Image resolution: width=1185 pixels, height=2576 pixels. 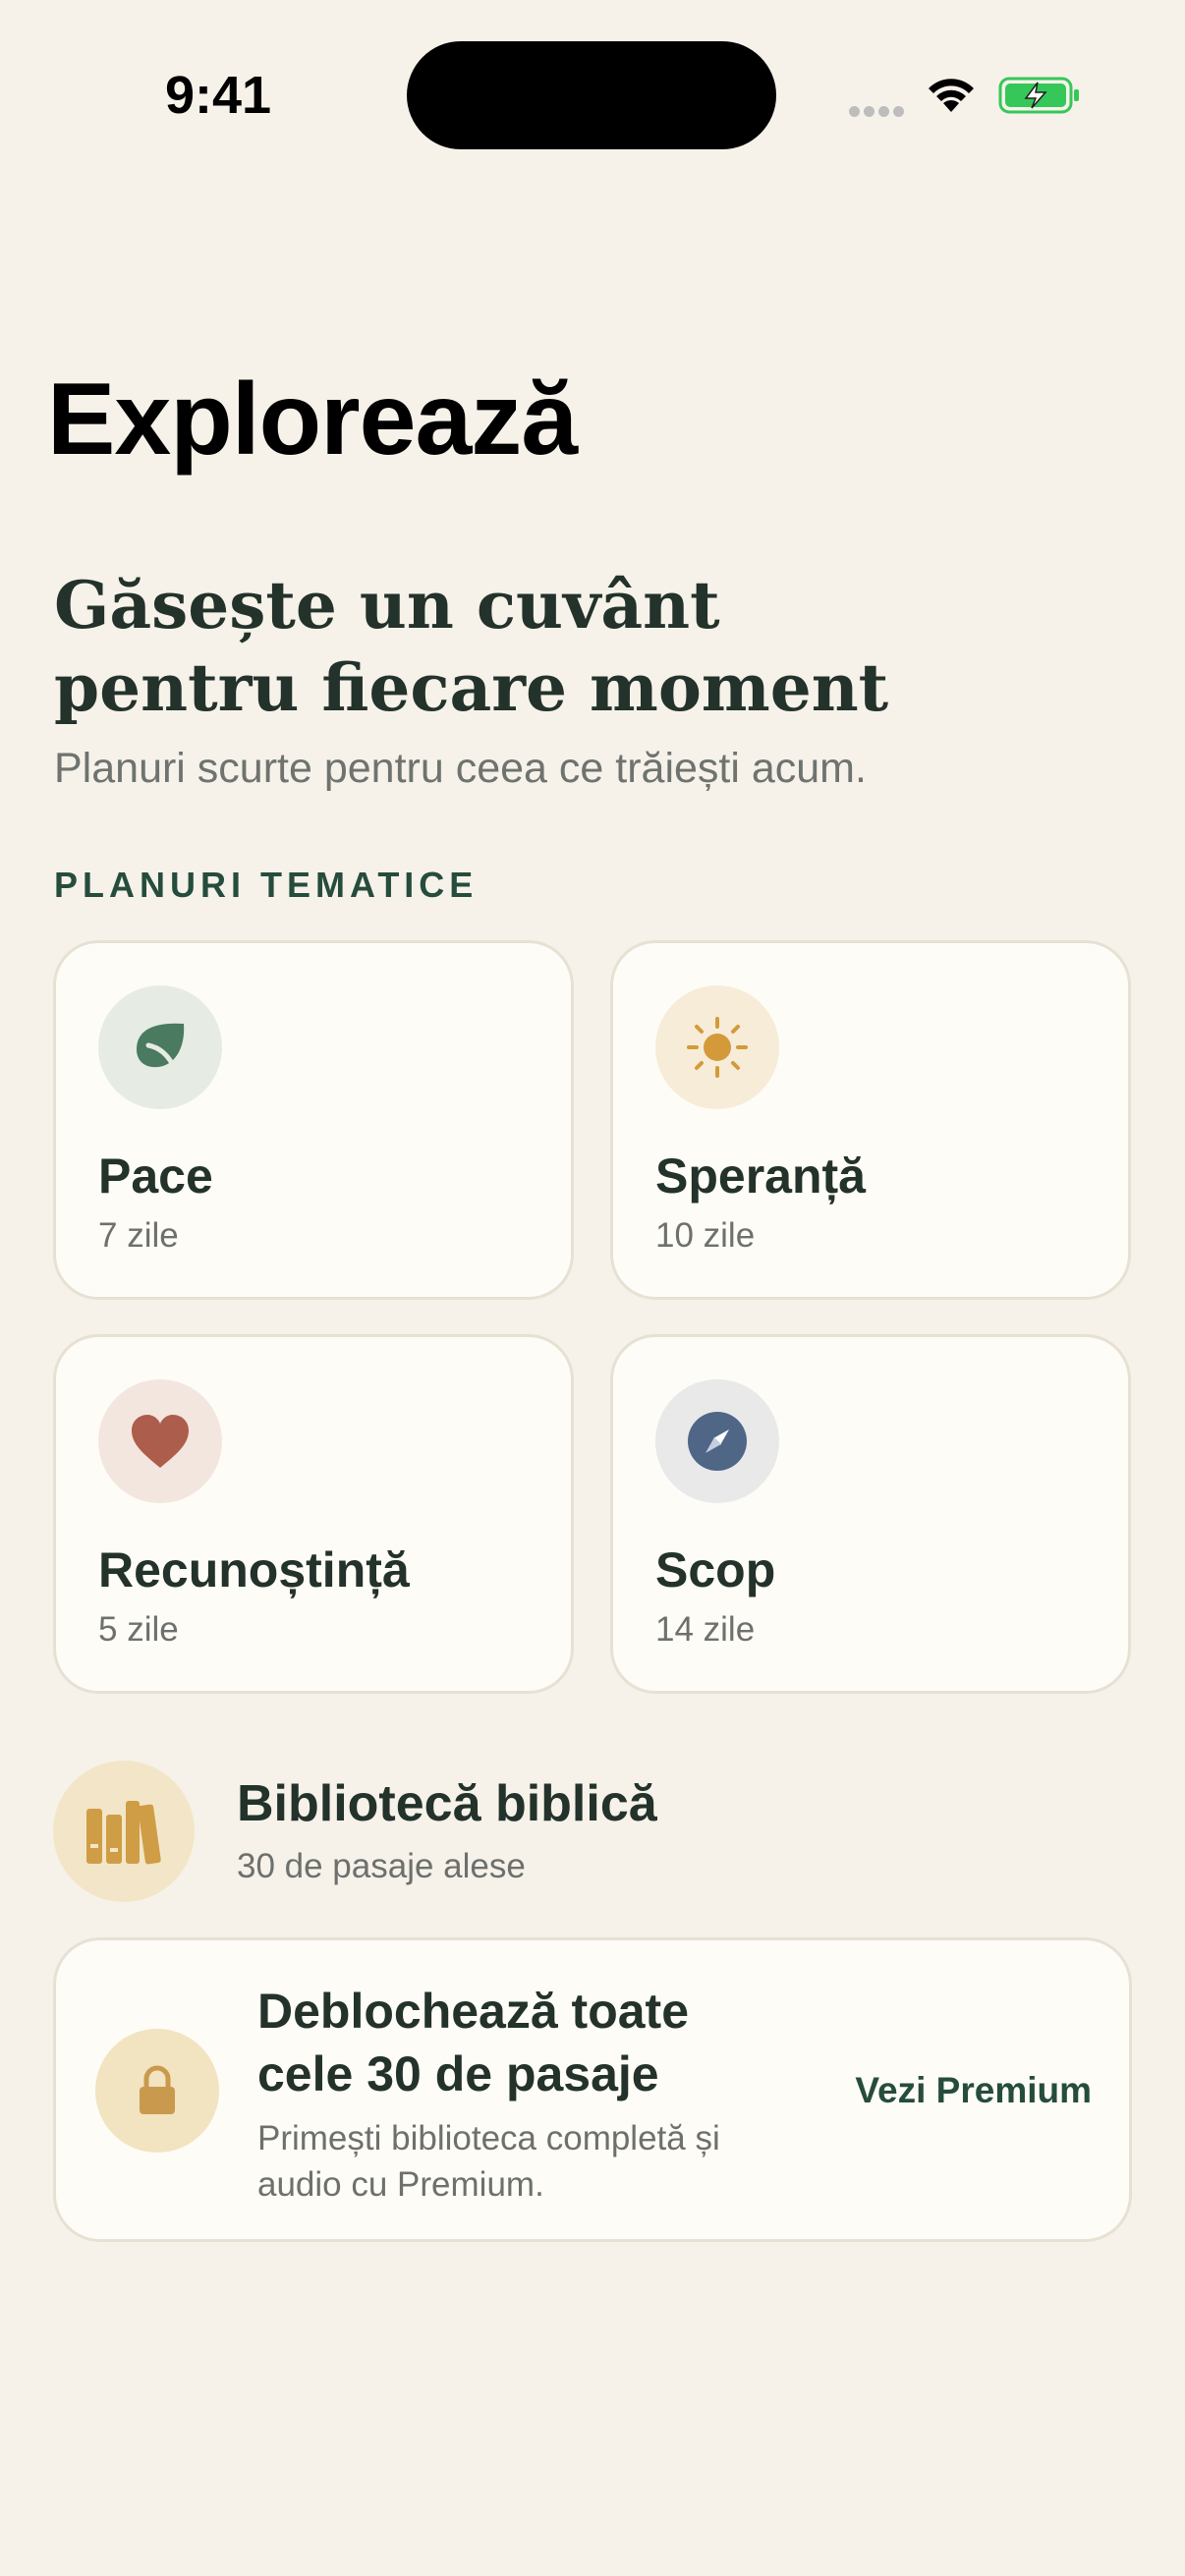 What do you see at coordinates (871, 1514) in the screenshot?
I see `plan-card-scop: Scop 14 zile` at bounding box center [871, 1514].